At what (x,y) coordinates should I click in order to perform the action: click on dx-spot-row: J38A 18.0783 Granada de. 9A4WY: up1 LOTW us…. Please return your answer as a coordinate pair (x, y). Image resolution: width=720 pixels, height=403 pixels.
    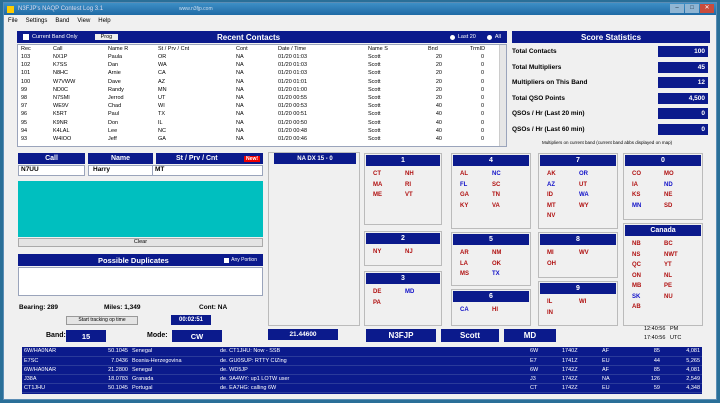
    Looking at the image, I should click on (362, 379).